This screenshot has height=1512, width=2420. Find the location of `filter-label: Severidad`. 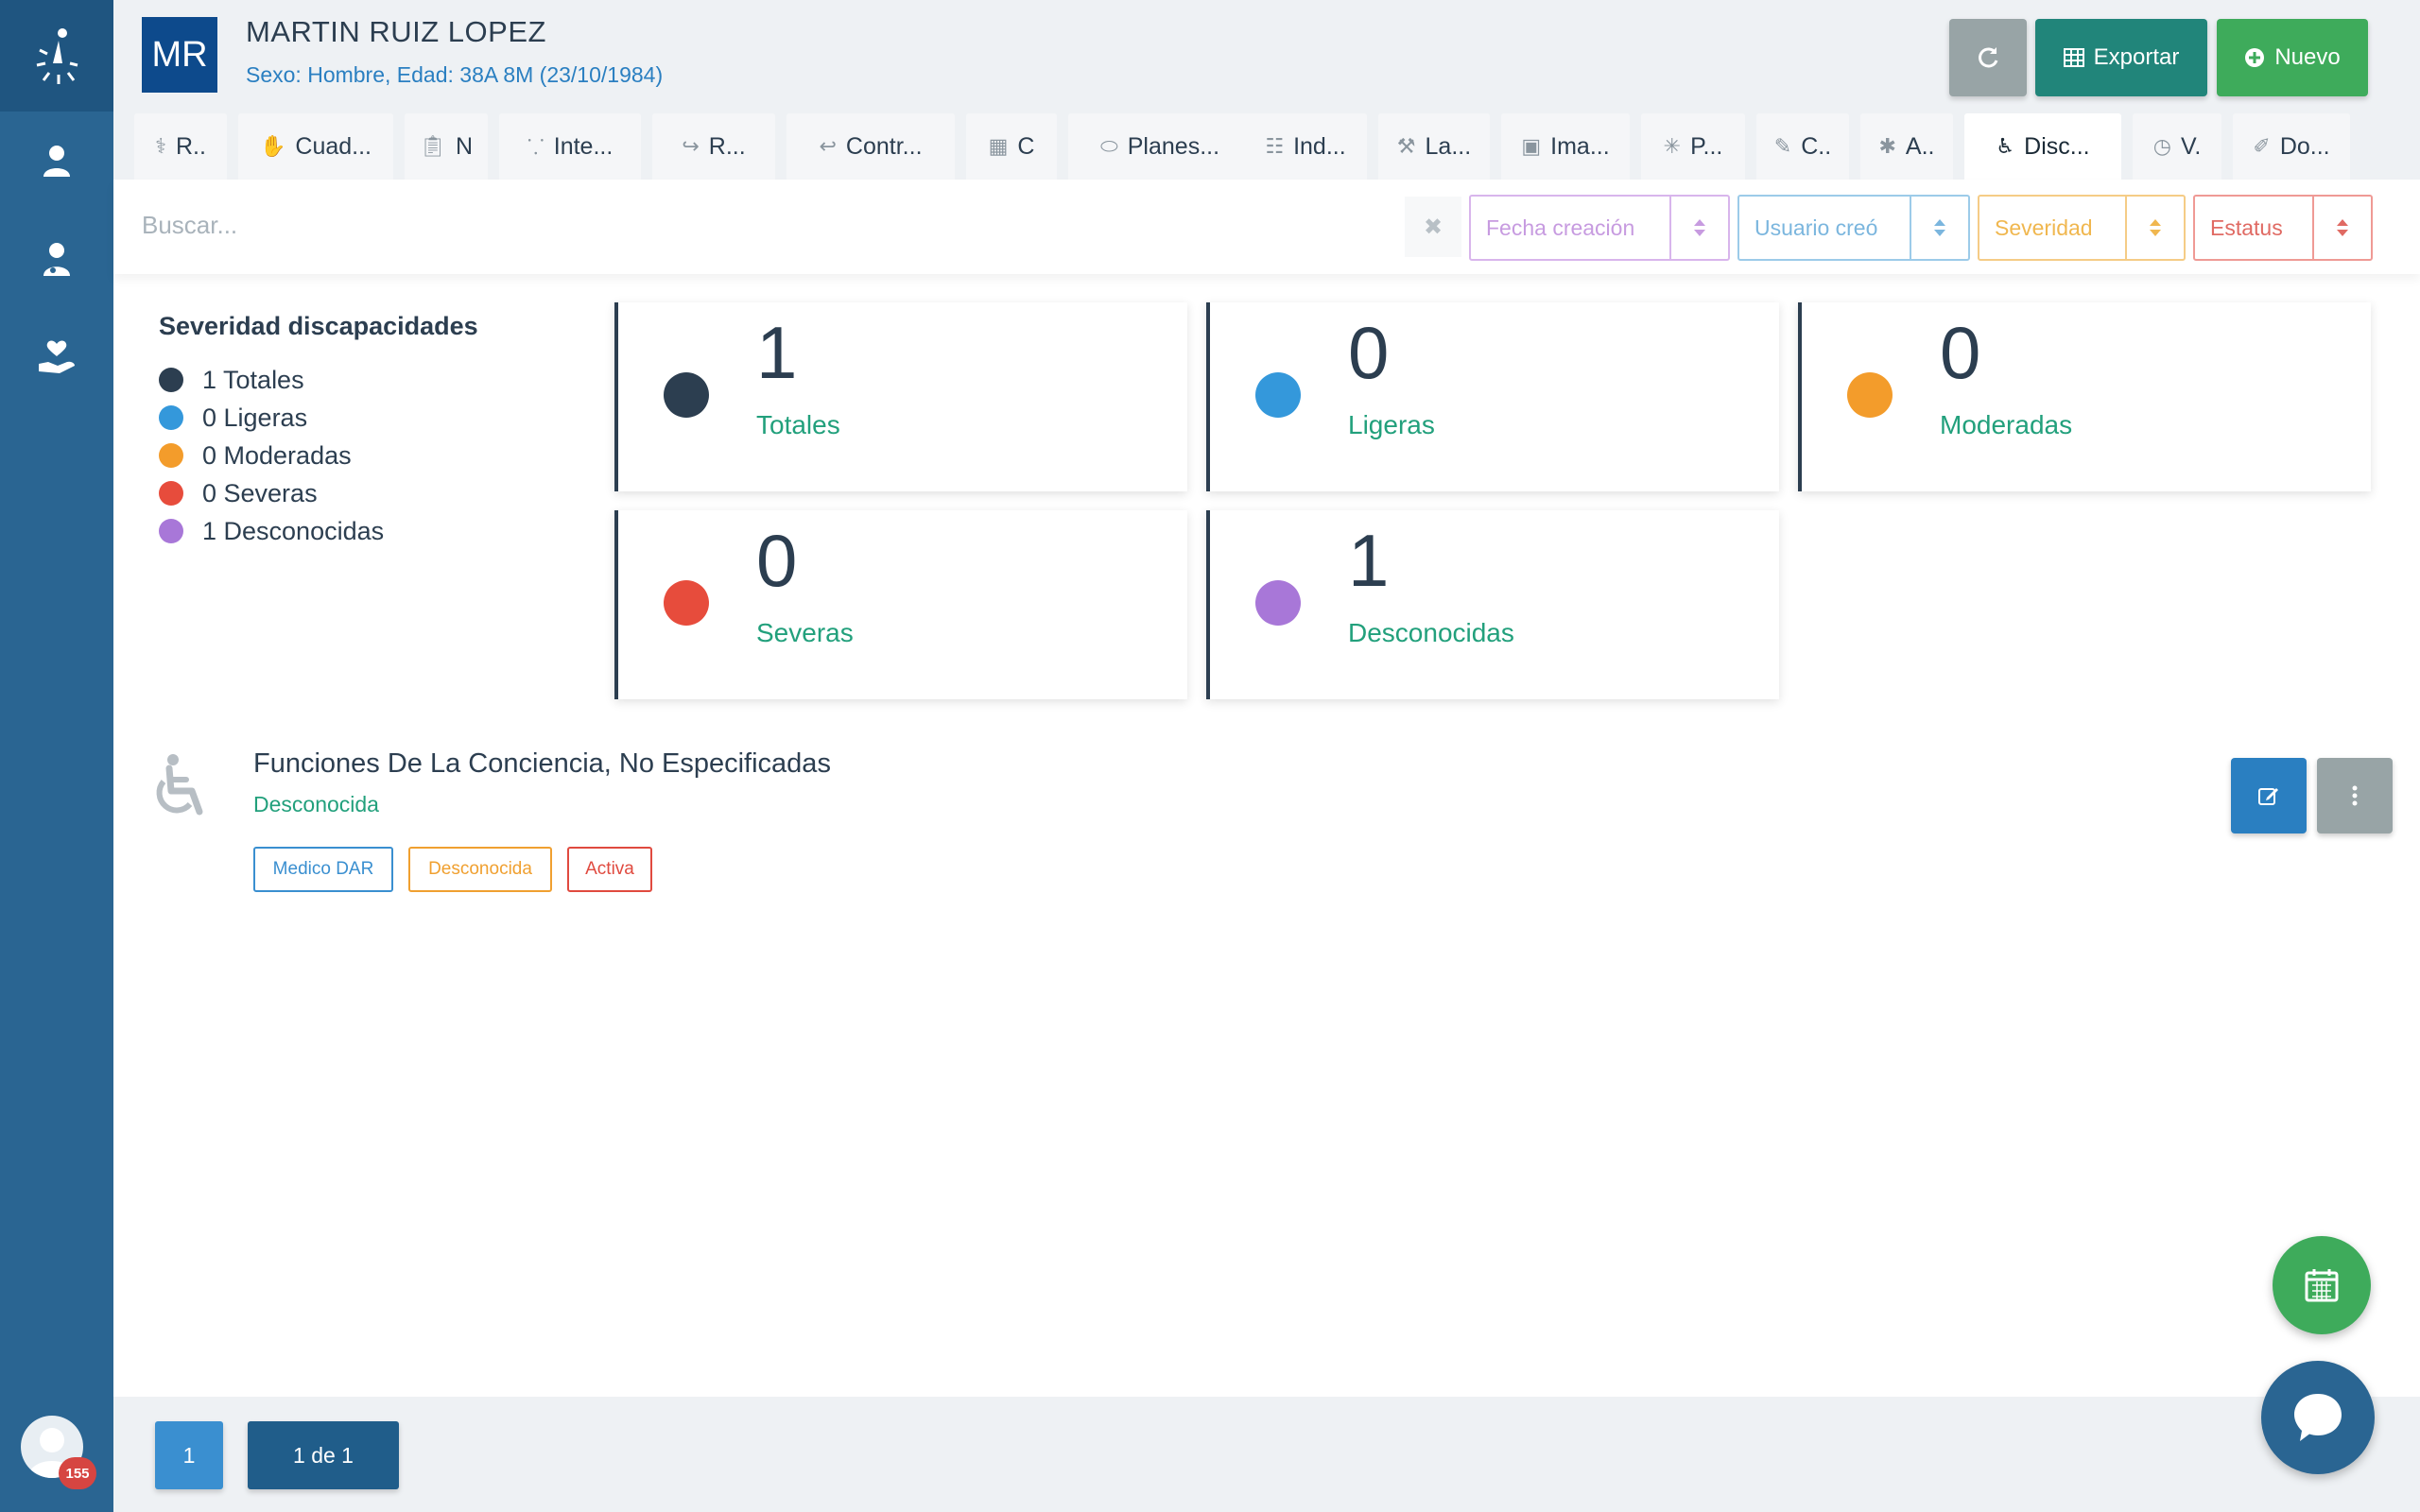

filter-label: Severidad is located at coordinates (2044, 227).